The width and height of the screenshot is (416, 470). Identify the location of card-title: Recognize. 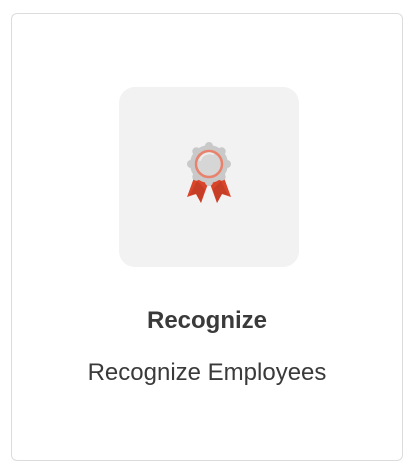
(207, 320).